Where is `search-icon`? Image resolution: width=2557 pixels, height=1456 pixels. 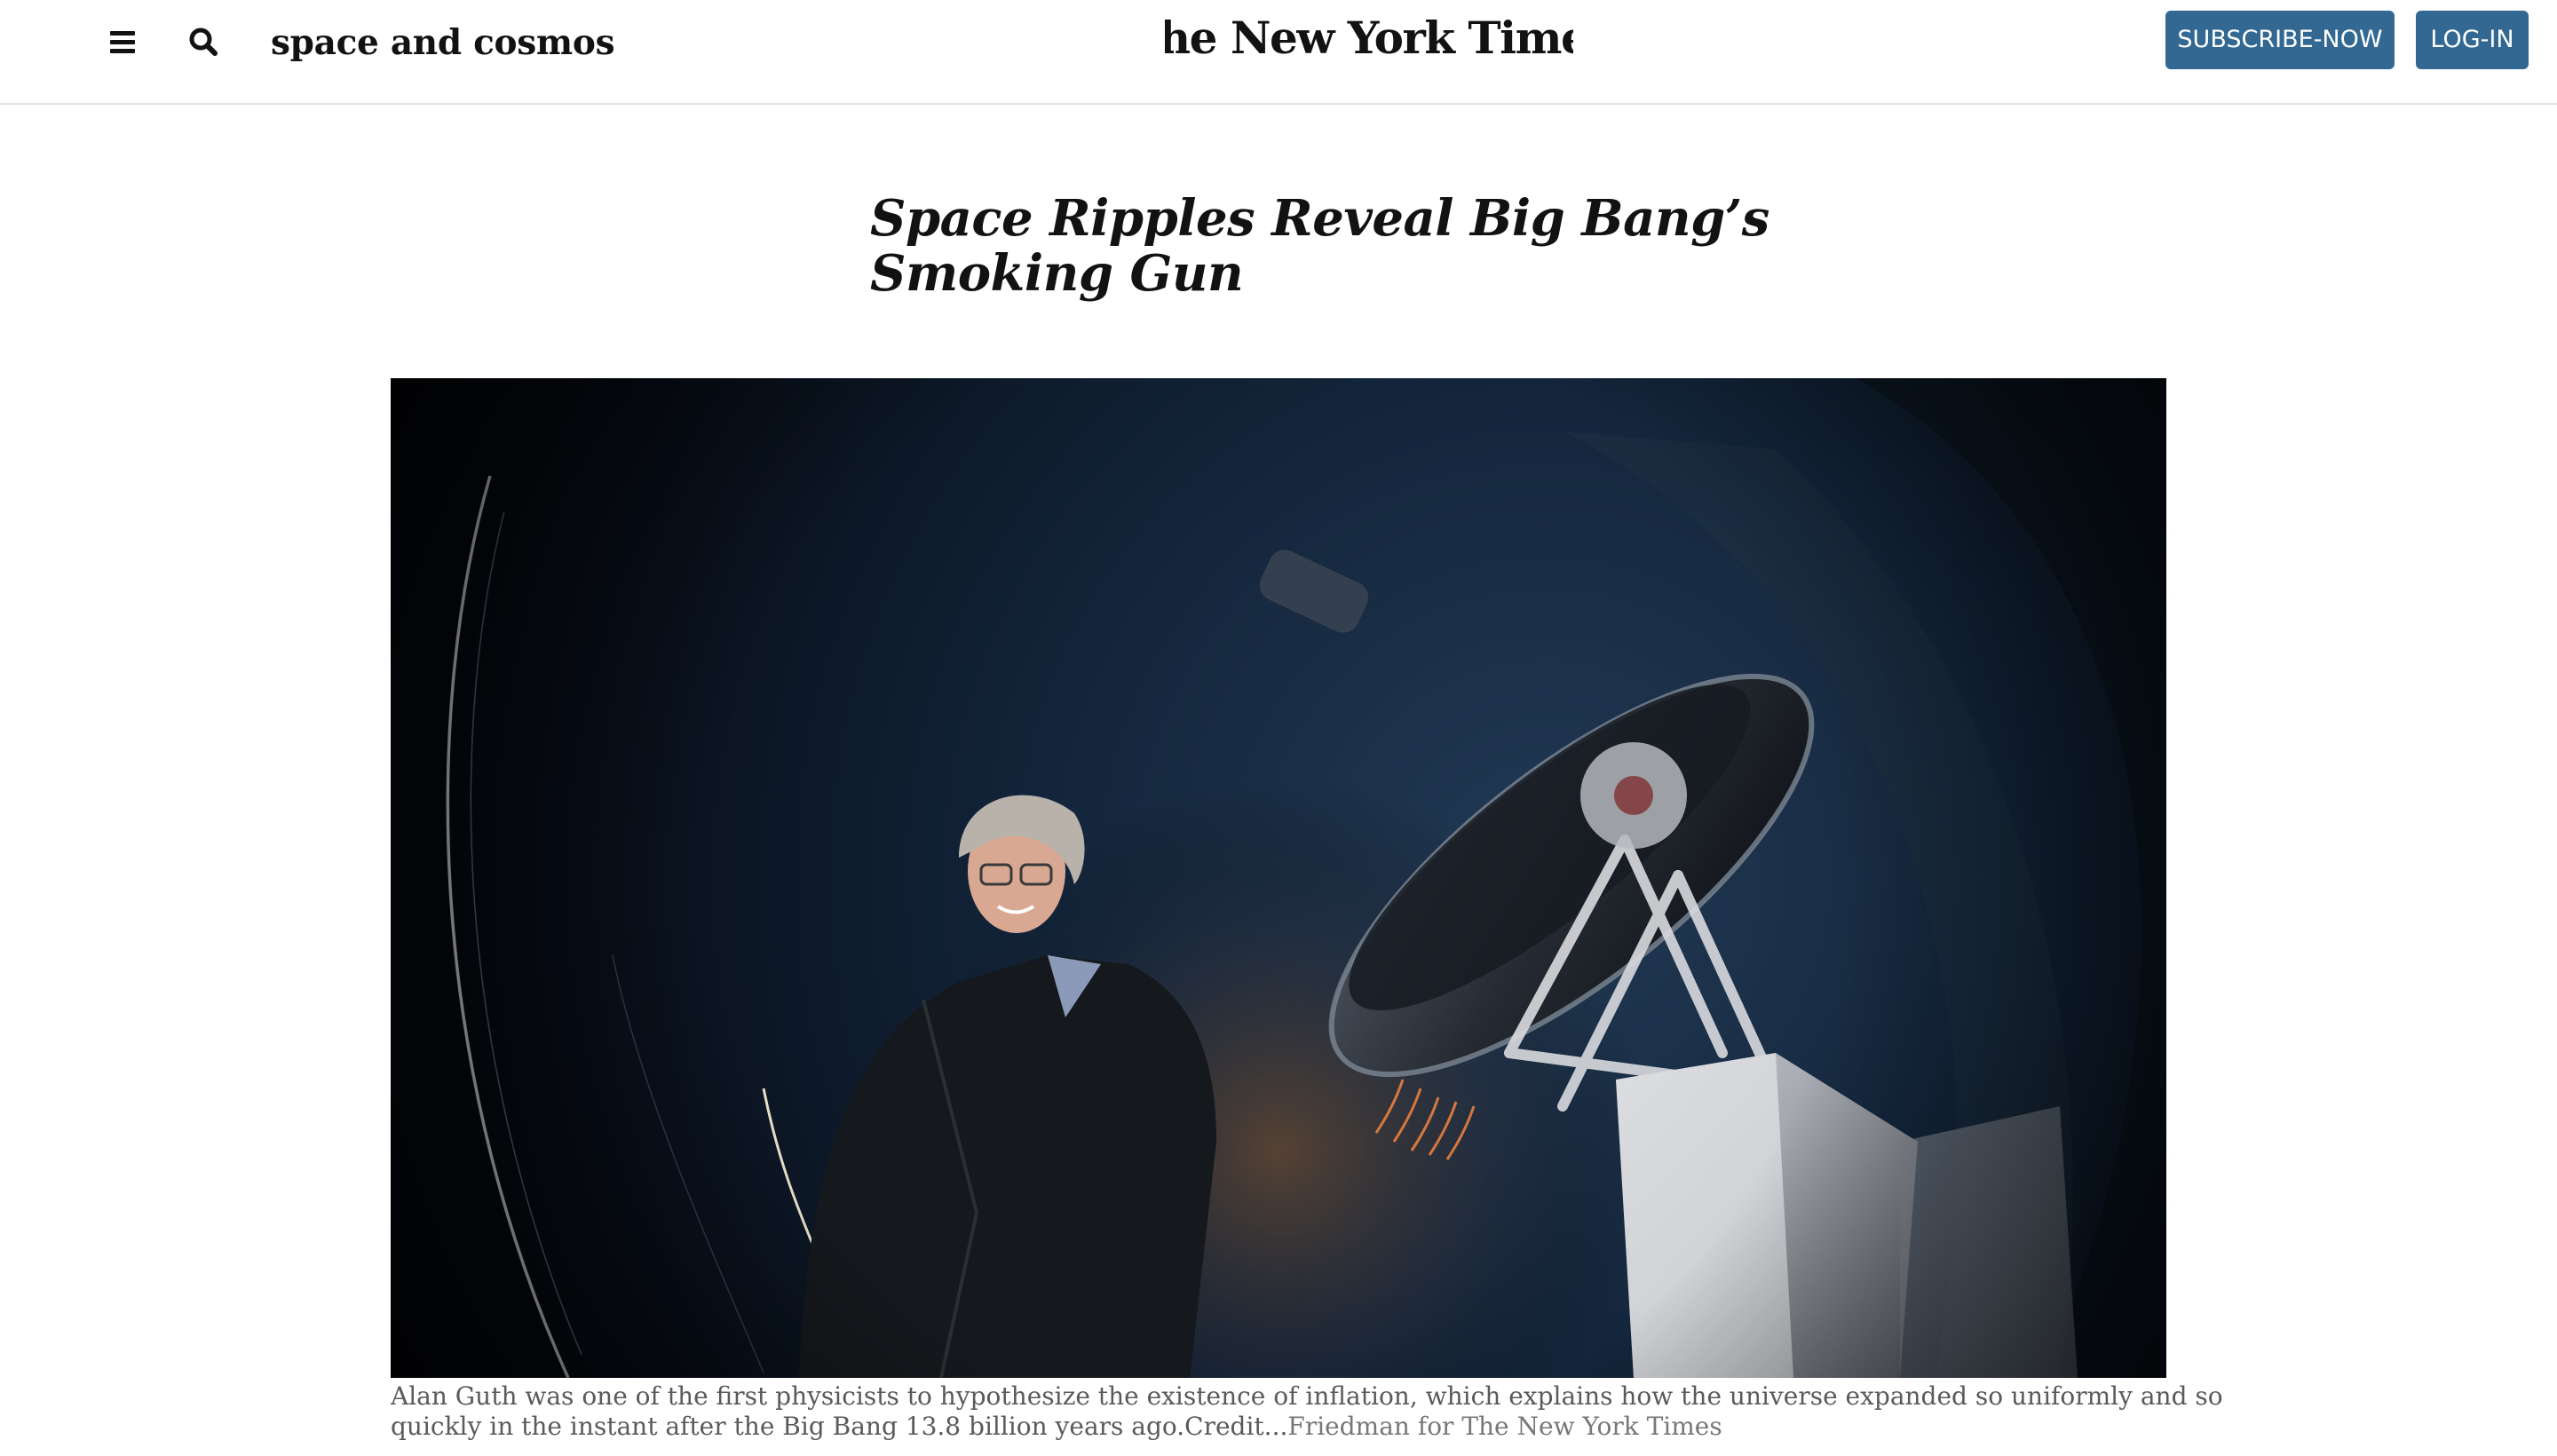 search-icon is located at coordinates (204, 42).